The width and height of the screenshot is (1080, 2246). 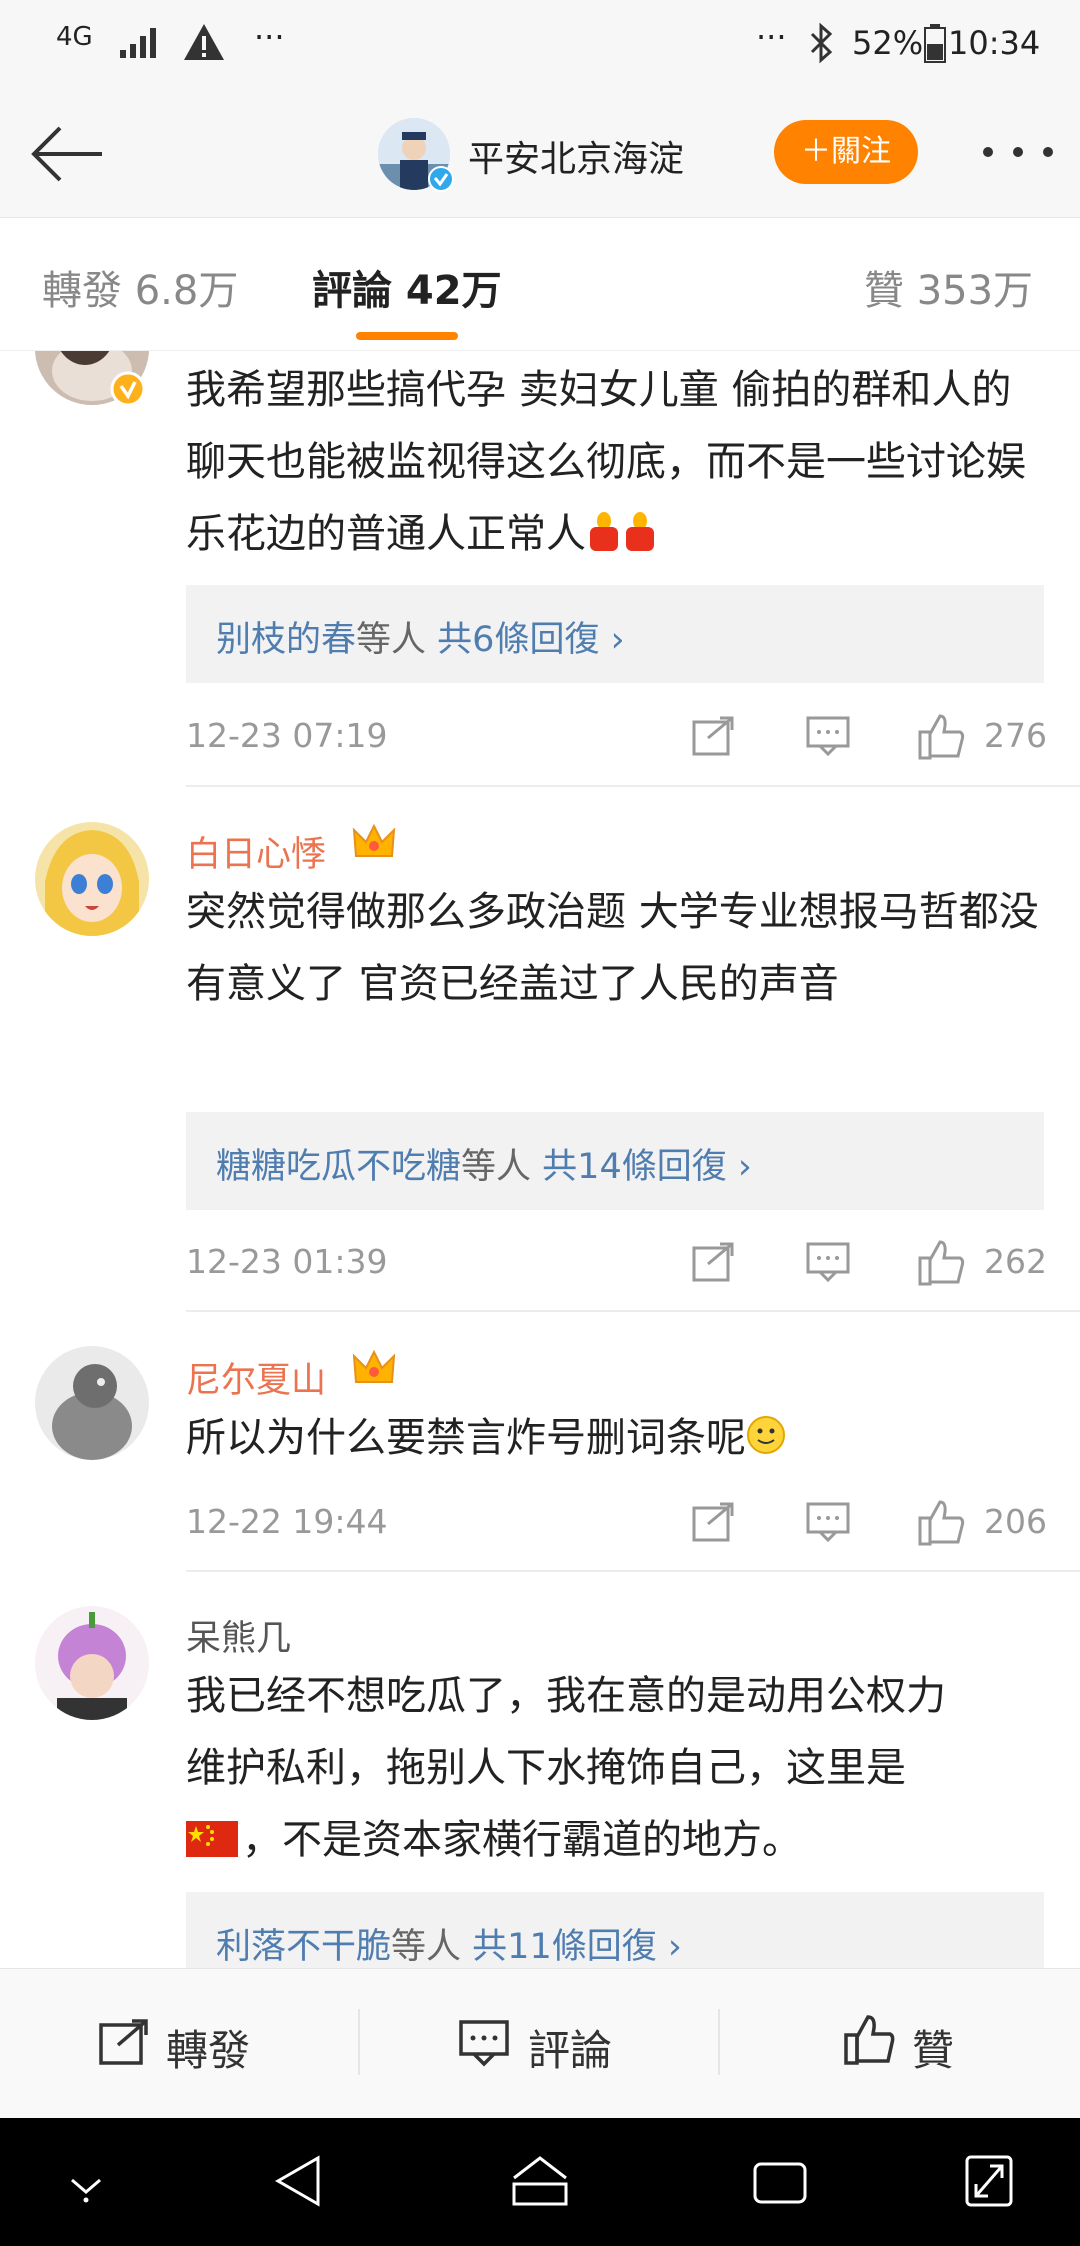 I want to click on like-count: 276, so click(x=1015, y=735).